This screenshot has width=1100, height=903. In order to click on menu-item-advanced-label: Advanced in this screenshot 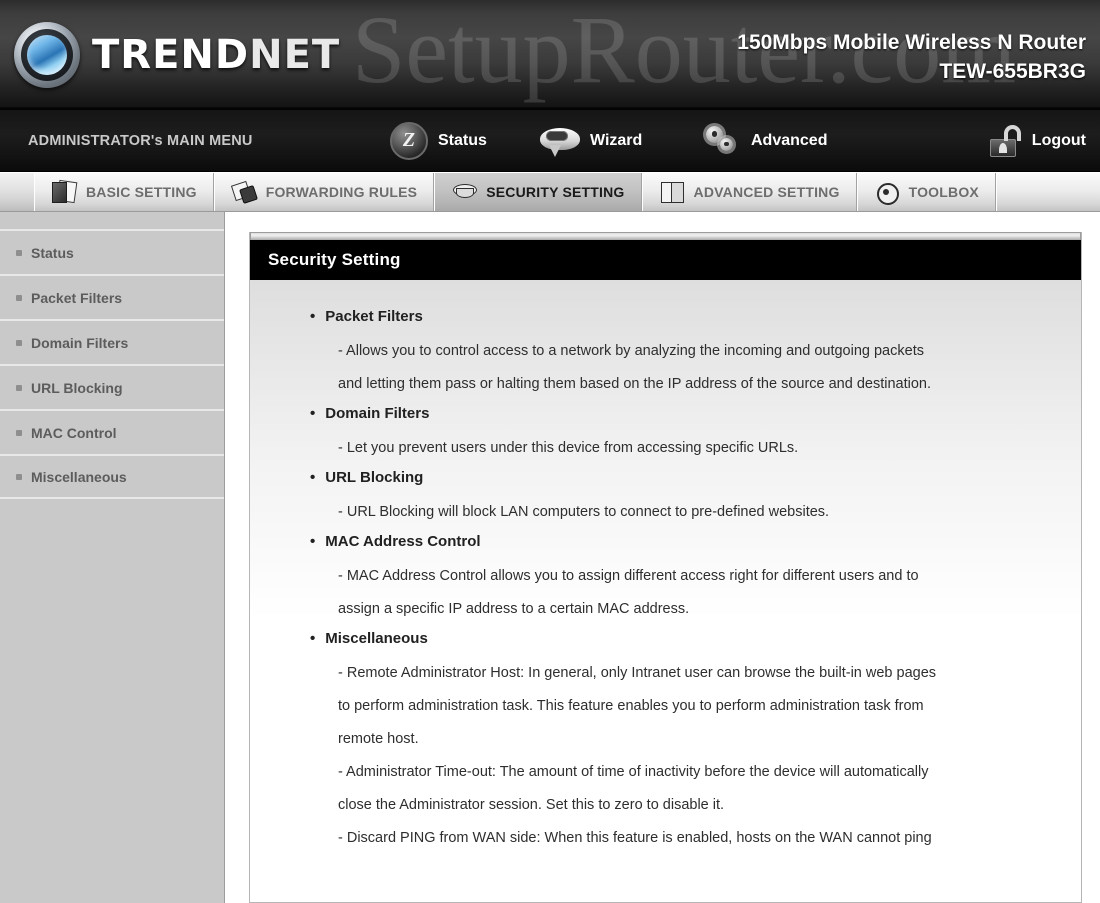, I will do `click(789, 140)`.